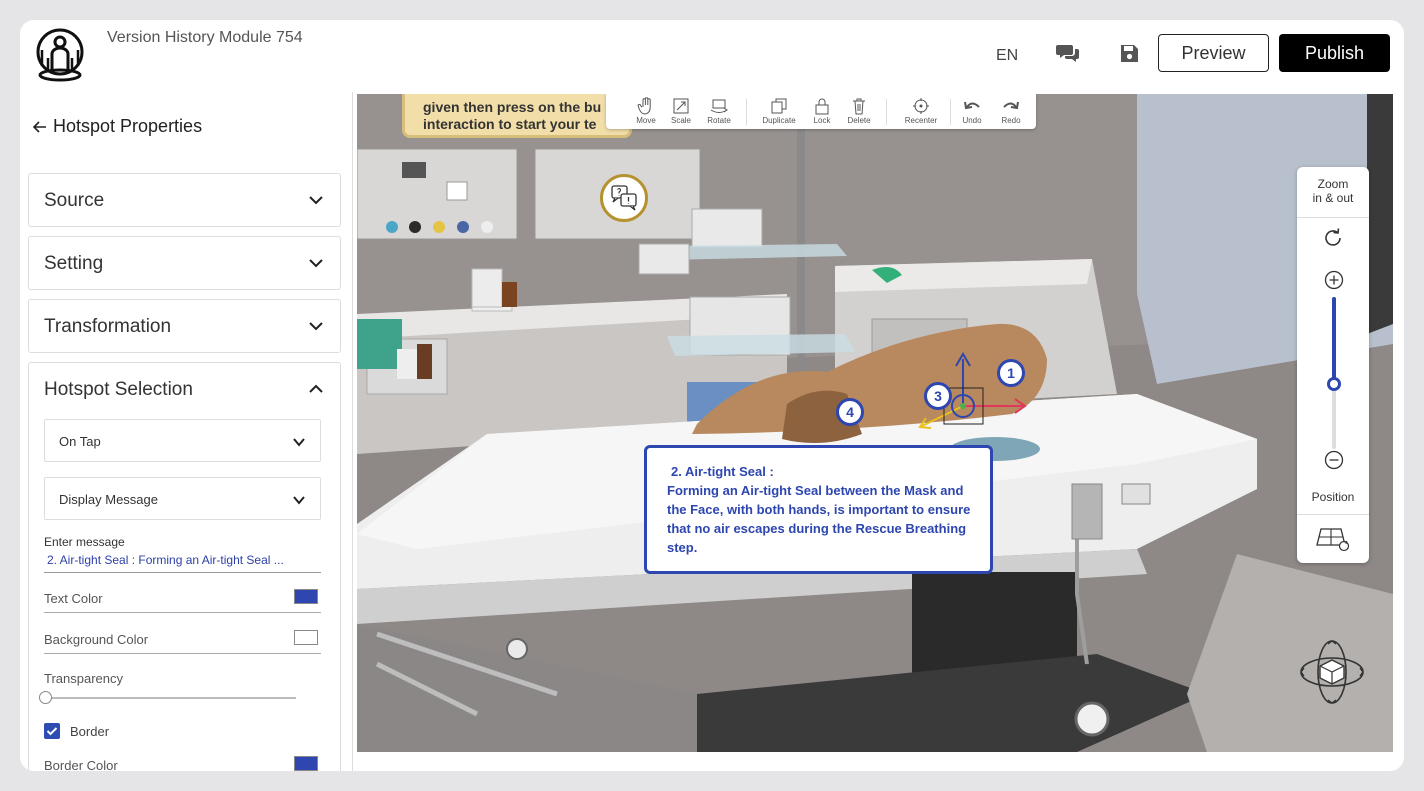 The image size is (1424, 791). What do you see at coordinates (184, 263) in the screenshot?
I see `accordion-setting: Setting` at bounding box center [184, 263].